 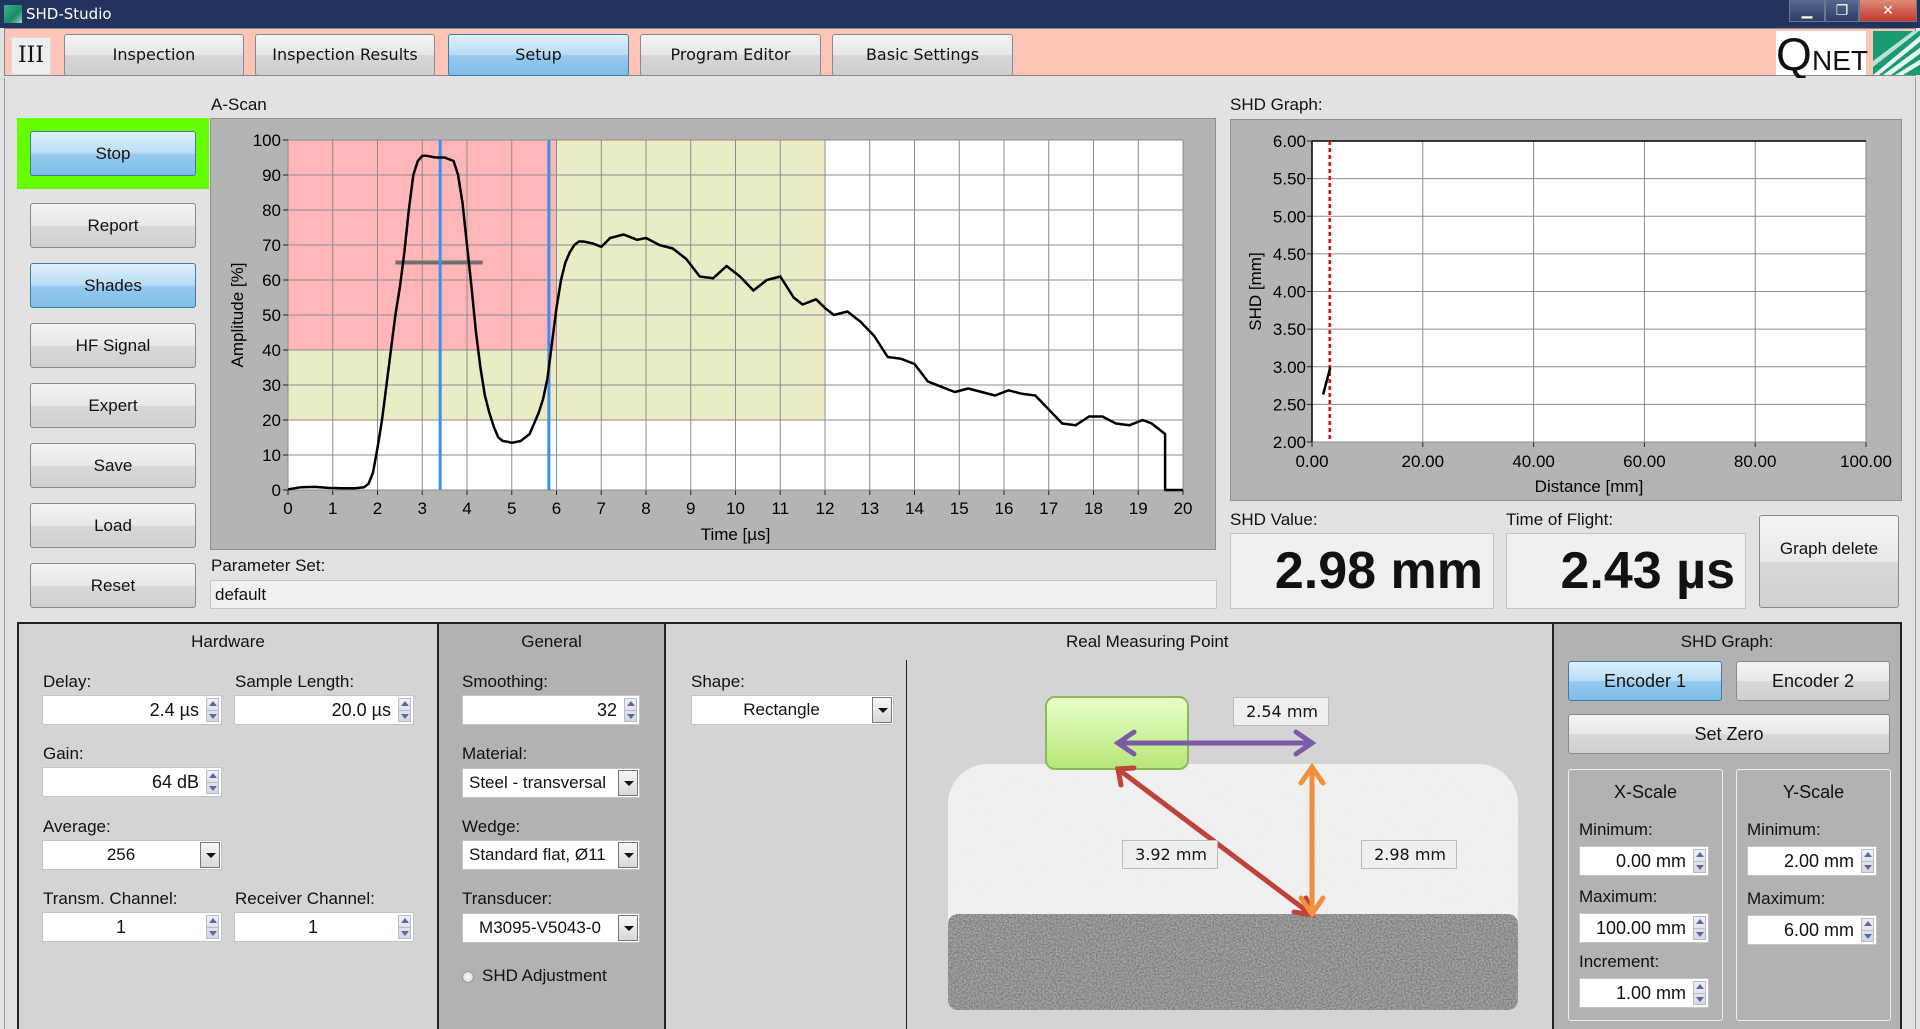 I want to click on hf-signal-button: HF Signal, so click(x=113, y=345).